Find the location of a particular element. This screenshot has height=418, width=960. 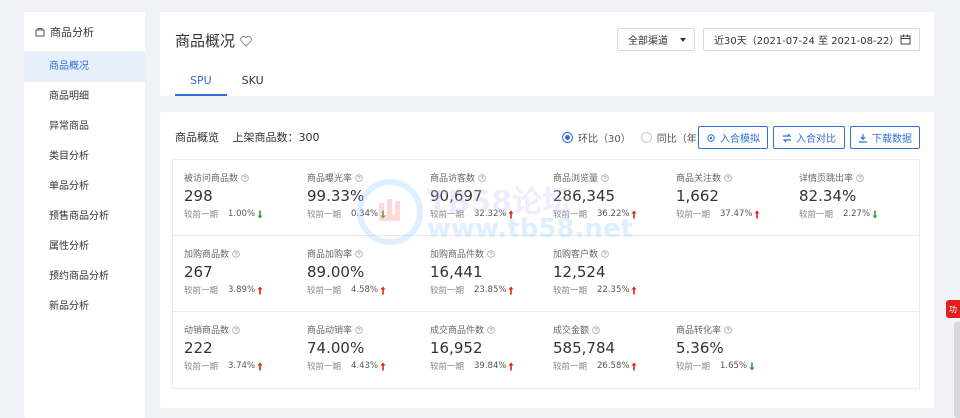

compare-percent: 0.34% is located at coordinates (365, 214).